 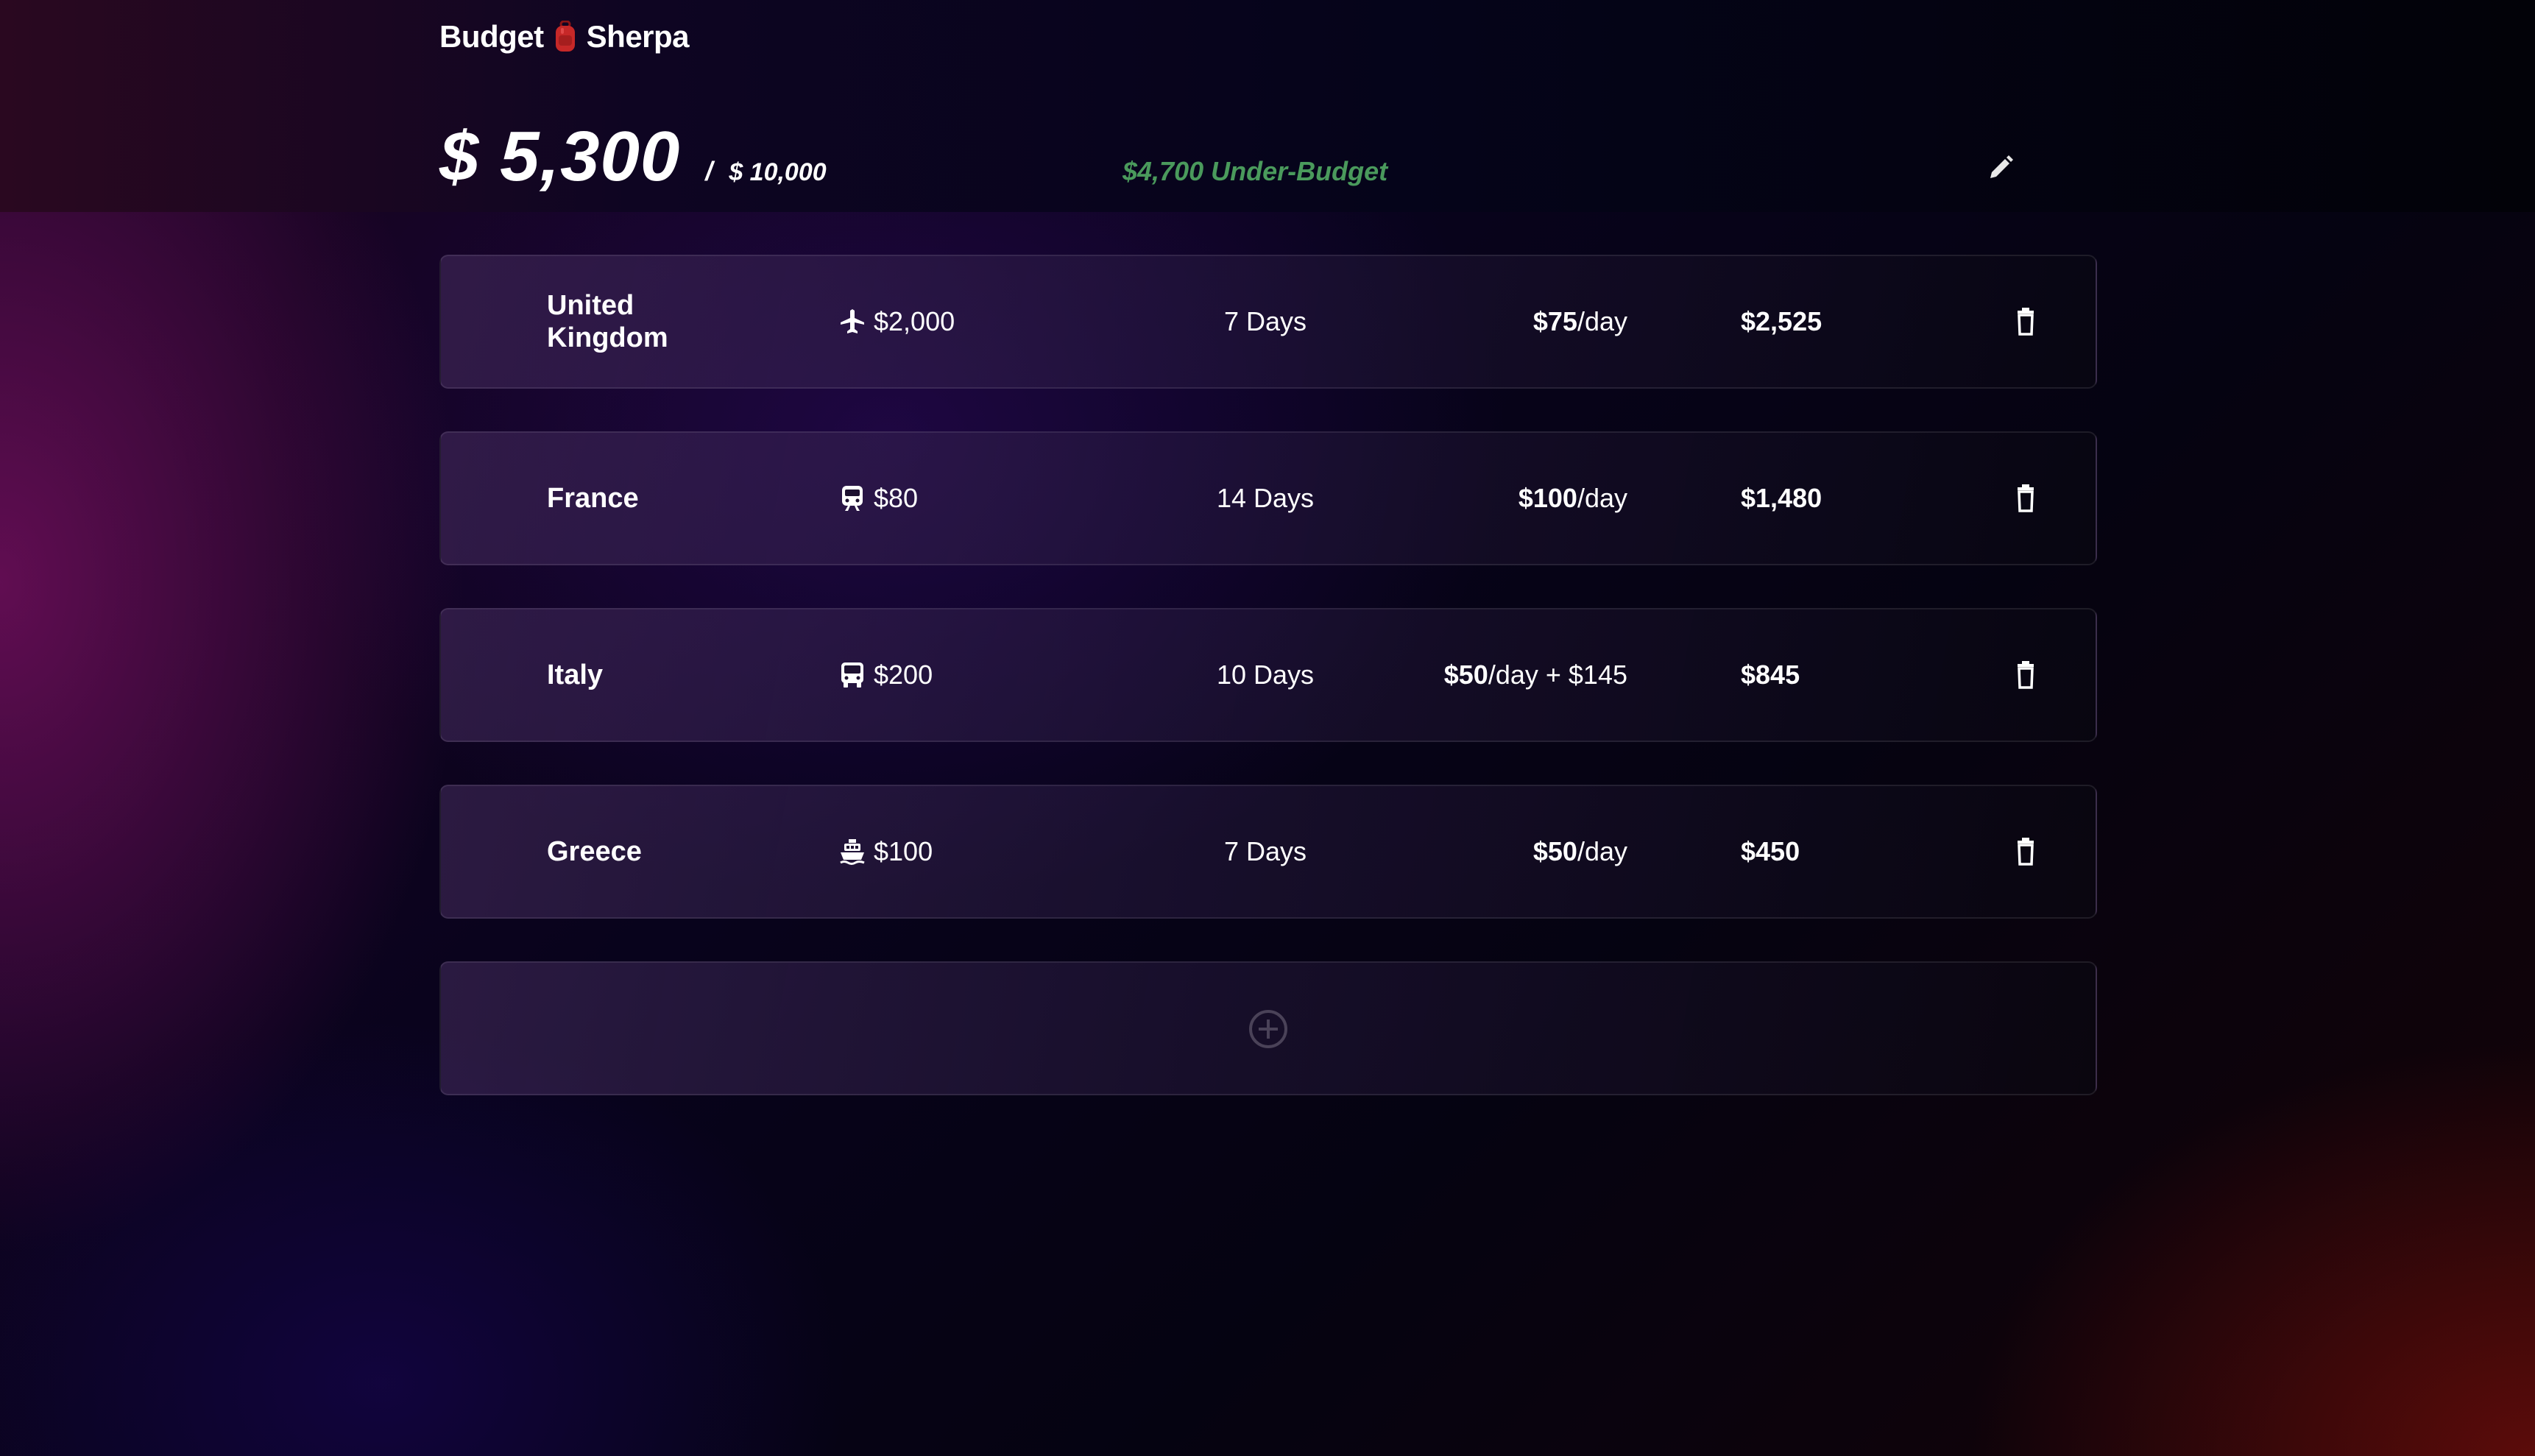 What do you see at coordinates (903, 675) in the screenshot?
I see `transport-cost: $200` at bounding box center [903, 675].